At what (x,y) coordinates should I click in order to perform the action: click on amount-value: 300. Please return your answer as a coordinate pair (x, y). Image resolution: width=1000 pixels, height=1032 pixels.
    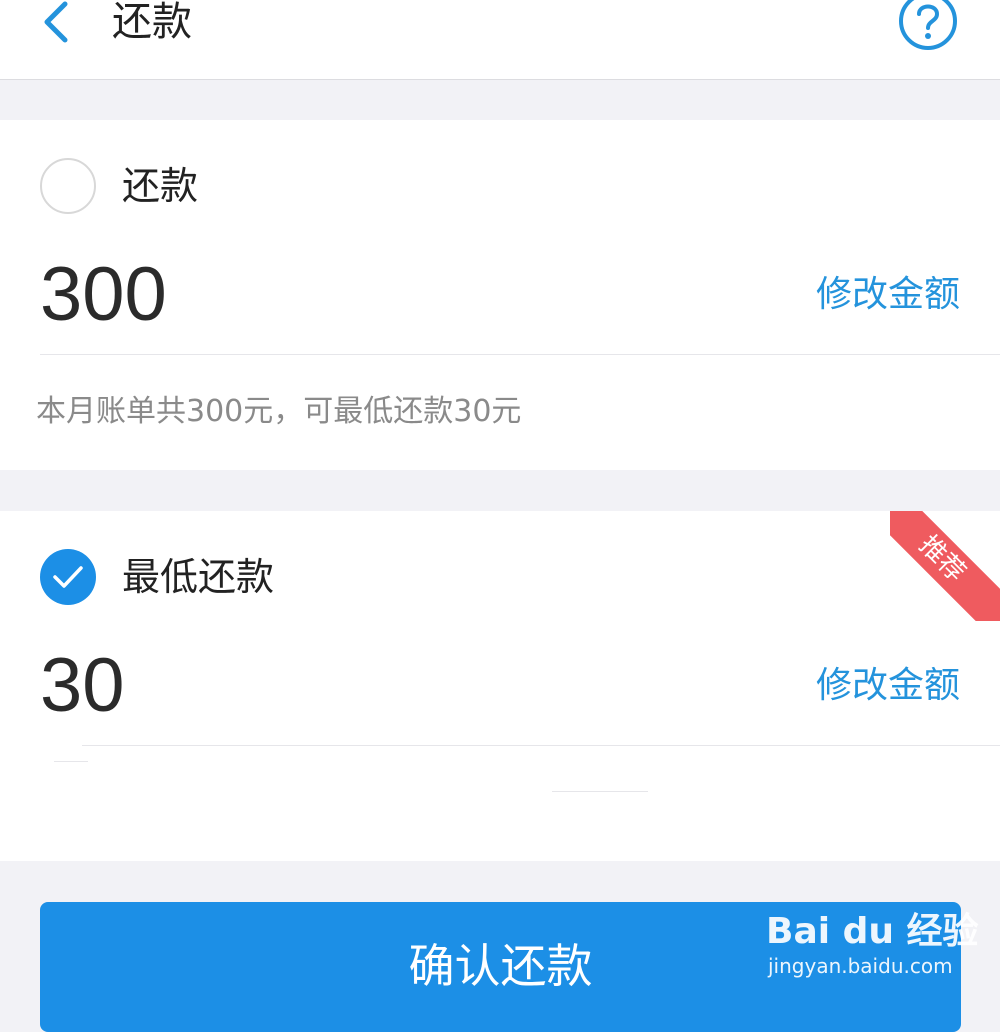
    Looking at the image, I should click on (103, 294).